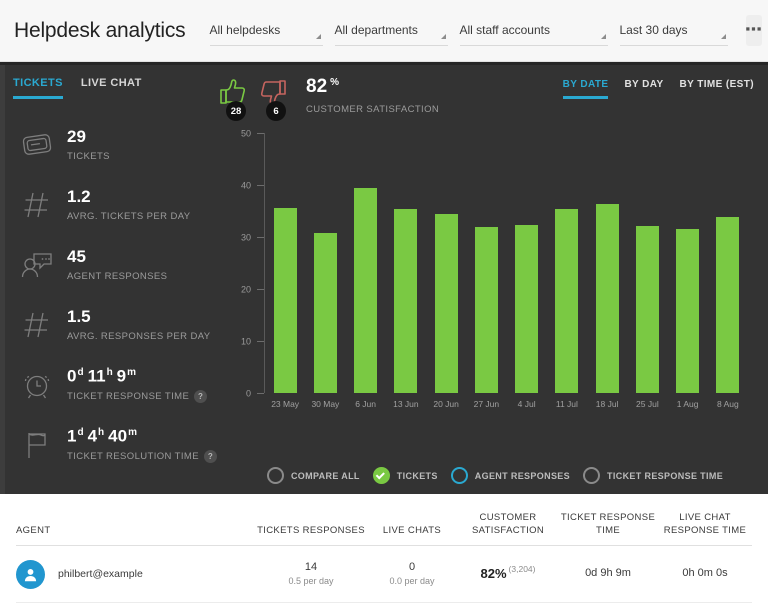 The width and height of the screenshot is (768, 613). I want to click on tab-live-chat: LIVE CHAT, so click(111, 88).